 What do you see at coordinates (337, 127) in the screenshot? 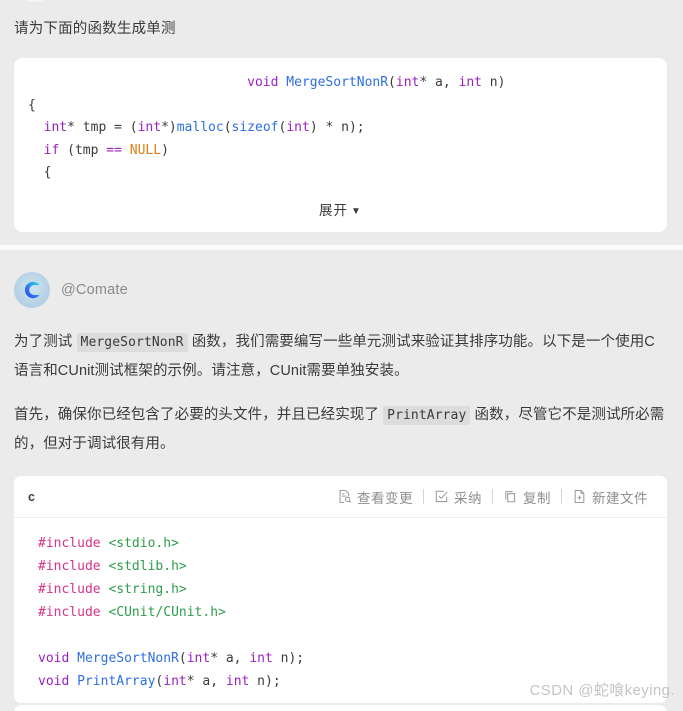
I see `code-token: ) * n);` at bounding box center [337, 127].